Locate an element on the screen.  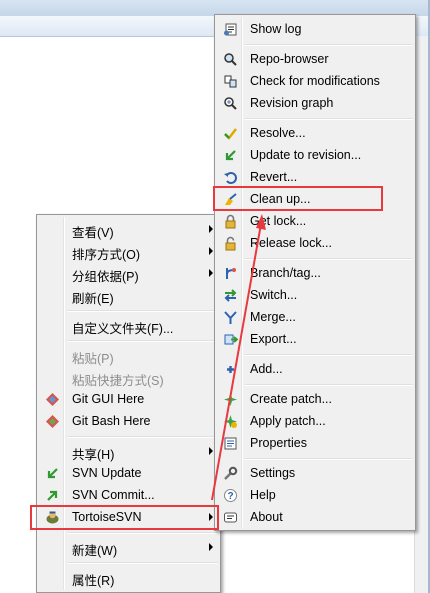
help-icon: ? is located at coordinates (230, 495).